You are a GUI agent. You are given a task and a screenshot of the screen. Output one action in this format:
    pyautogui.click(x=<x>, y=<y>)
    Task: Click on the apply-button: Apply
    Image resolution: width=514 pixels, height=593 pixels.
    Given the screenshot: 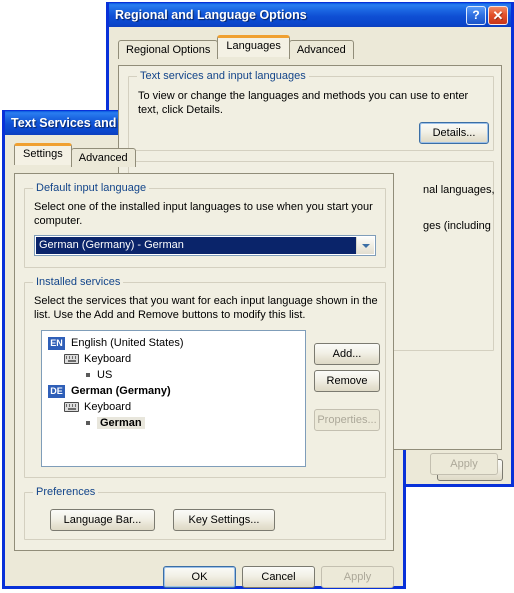 What is the action you would take?
    pyautogui.click(x=357, y=577)
    